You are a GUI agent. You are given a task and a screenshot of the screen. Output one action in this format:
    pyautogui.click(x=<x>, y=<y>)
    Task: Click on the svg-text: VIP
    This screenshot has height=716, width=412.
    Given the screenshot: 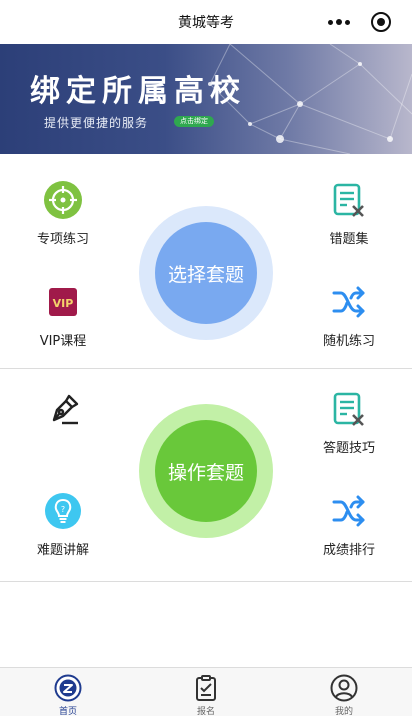 What is the action you would take?
    pyautogui.click(x=63, y=303)
    